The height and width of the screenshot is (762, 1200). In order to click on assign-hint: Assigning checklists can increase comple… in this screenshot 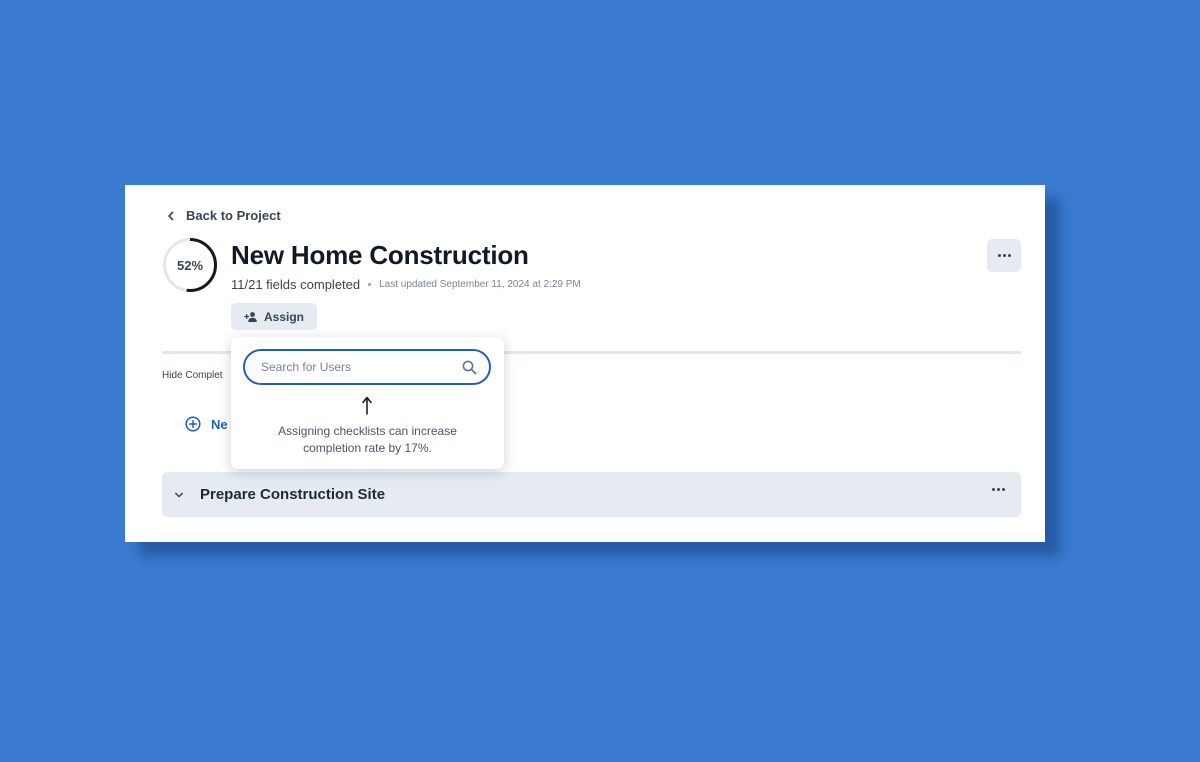, I will do `click(367, 439)`.